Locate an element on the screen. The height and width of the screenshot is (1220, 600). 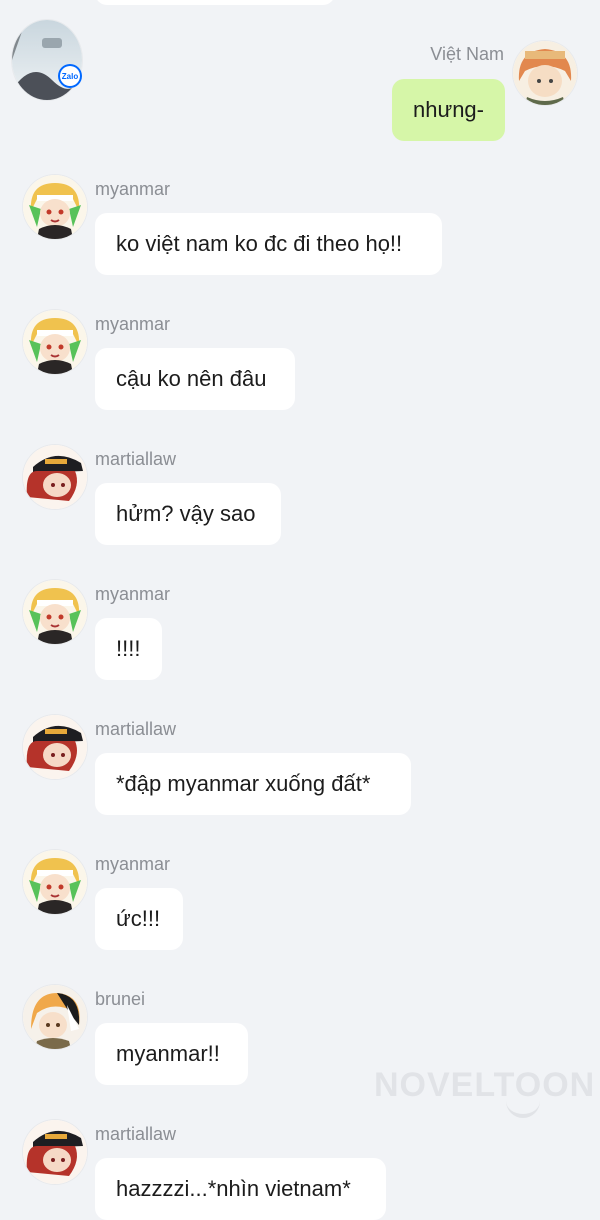
self-avatar is located at coordinates (545, 73).